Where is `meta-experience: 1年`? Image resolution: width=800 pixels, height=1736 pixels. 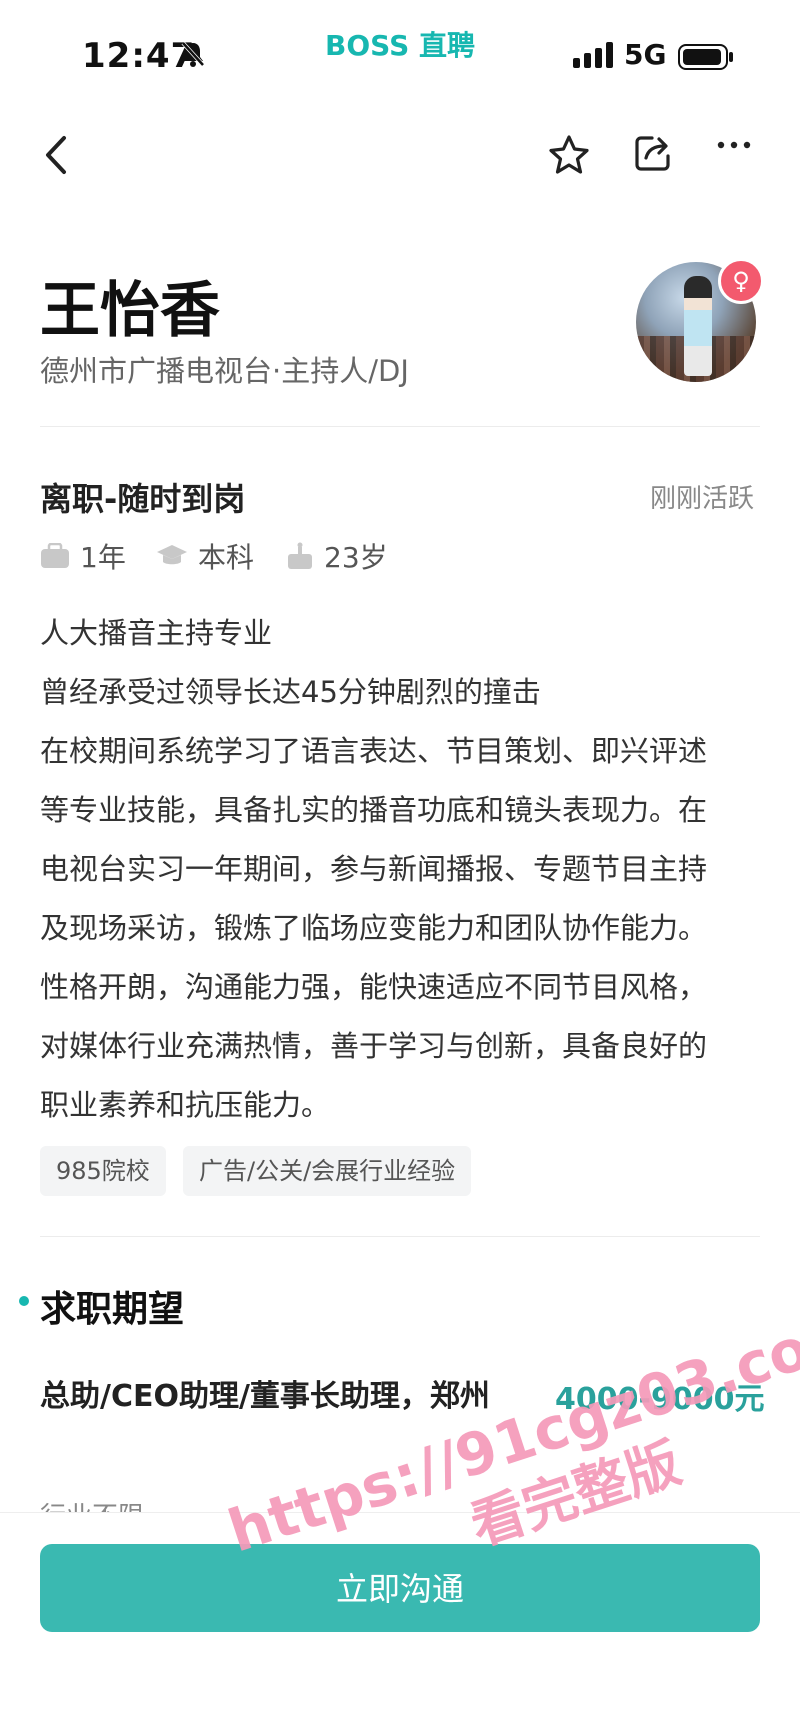 meta-experience: 1年 is located at coordinates (83, 556).